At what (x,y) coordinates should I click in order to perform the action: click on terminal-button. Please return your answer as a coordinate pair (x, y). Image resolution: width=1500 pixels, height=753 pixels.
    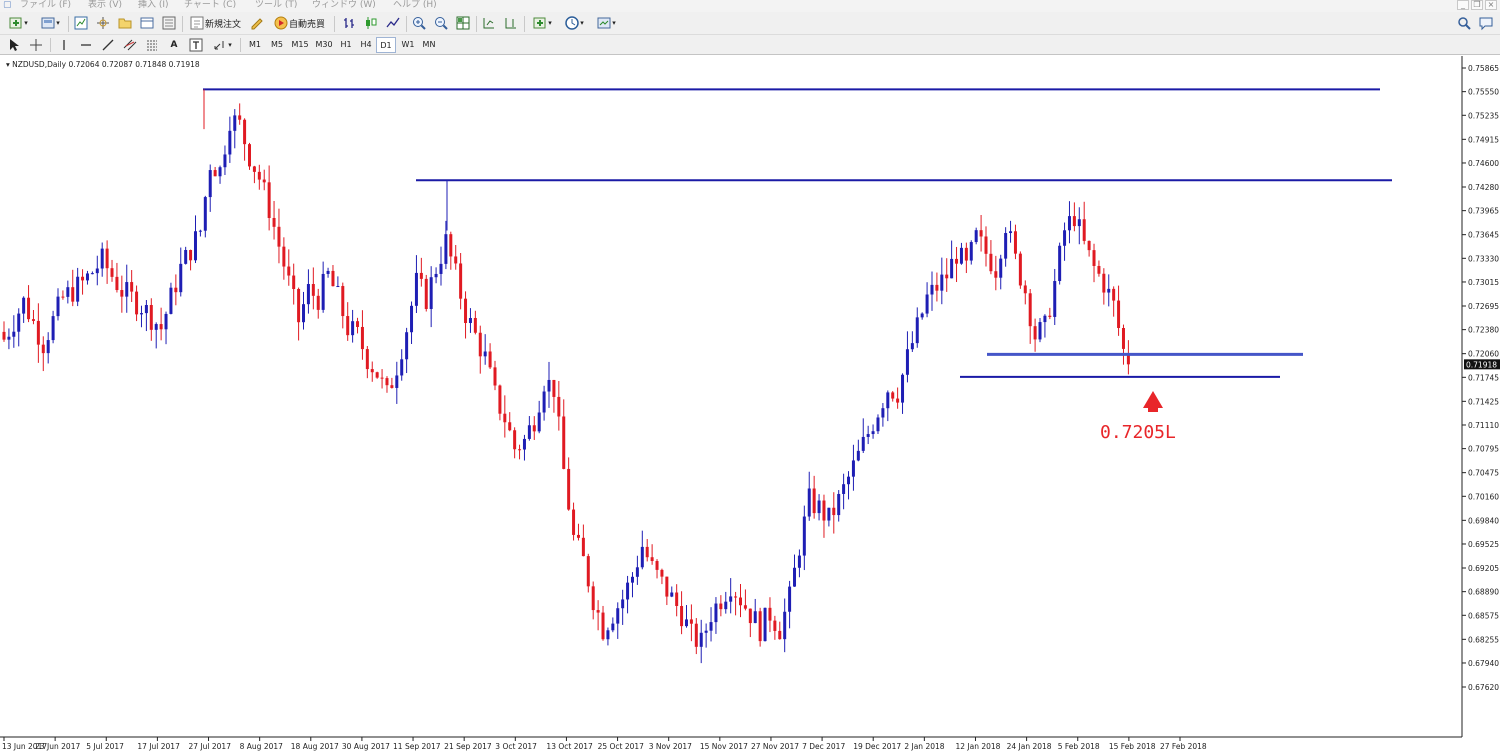
    Looking at the image, I should click on (147, 23).